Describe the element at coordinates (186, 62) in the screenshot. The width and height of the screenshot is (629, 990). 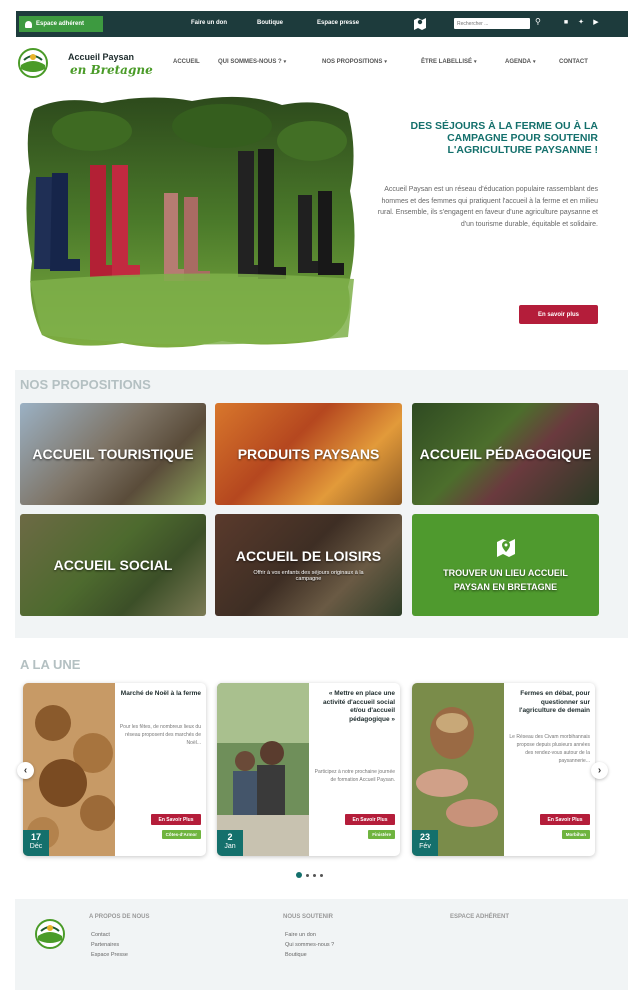
I see `nav-home: Accueil` at that location.